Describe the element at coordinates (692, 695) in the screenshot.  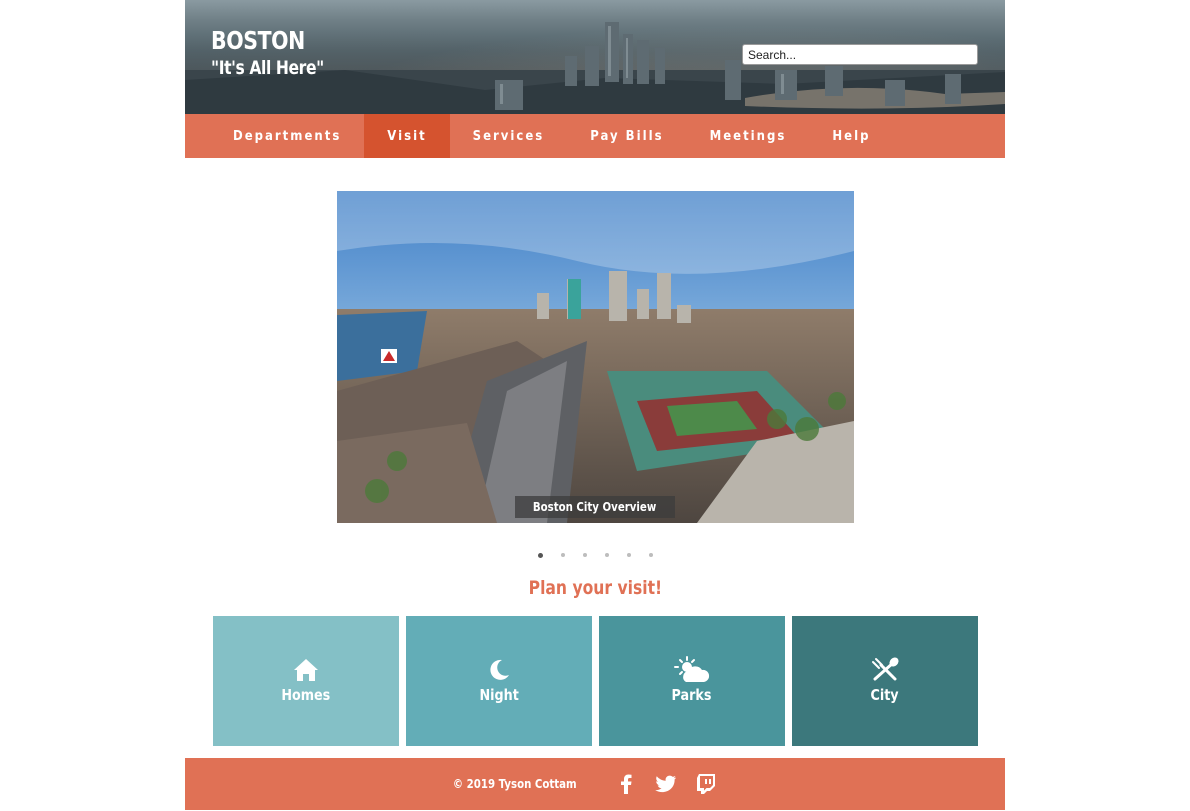
I see `tile-label: Parks` at that location.